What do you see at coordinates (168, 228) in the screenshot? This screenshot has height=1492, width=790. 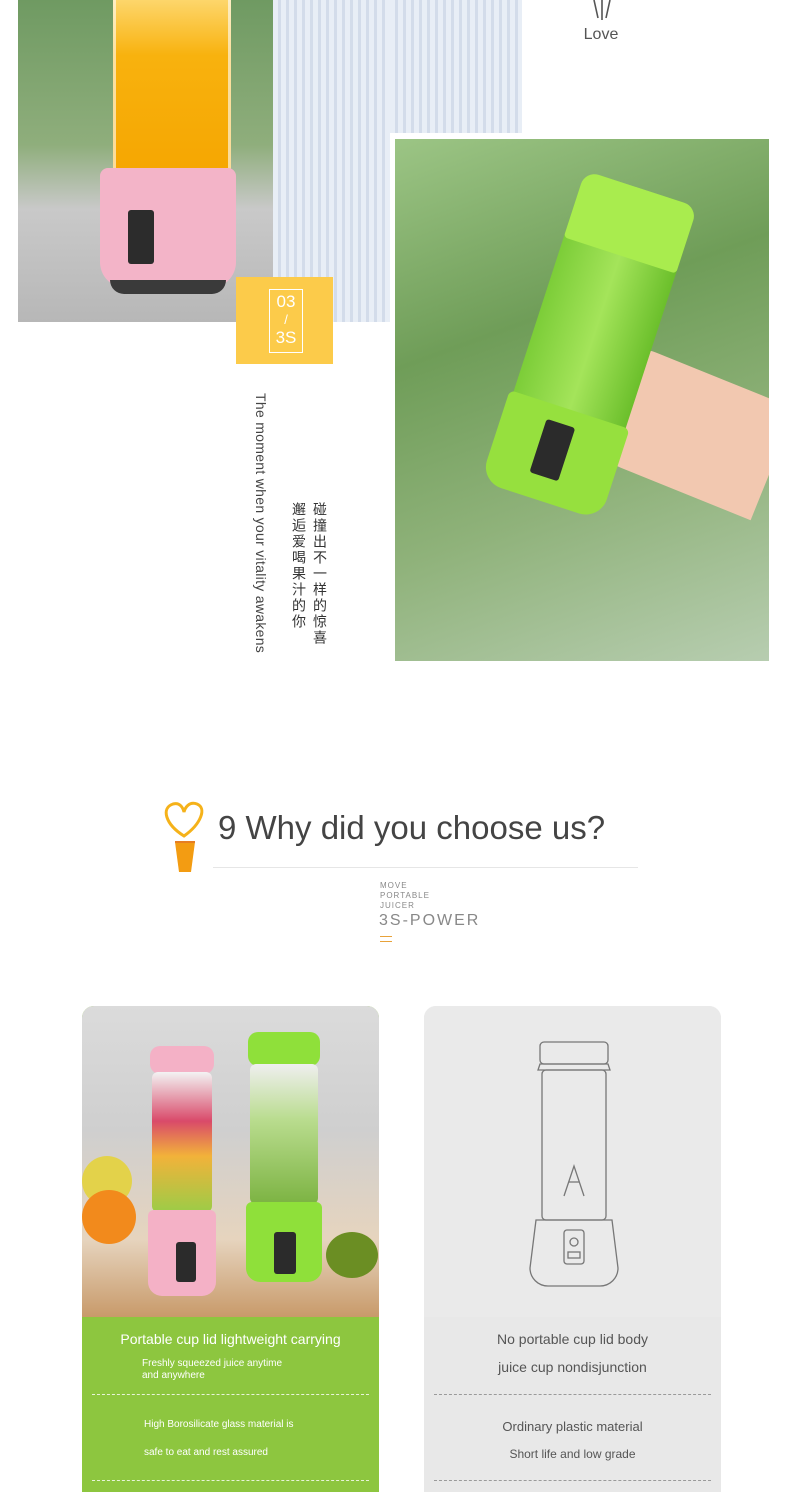 I see `pink-juicer-base` at bounding box center [168, 228].